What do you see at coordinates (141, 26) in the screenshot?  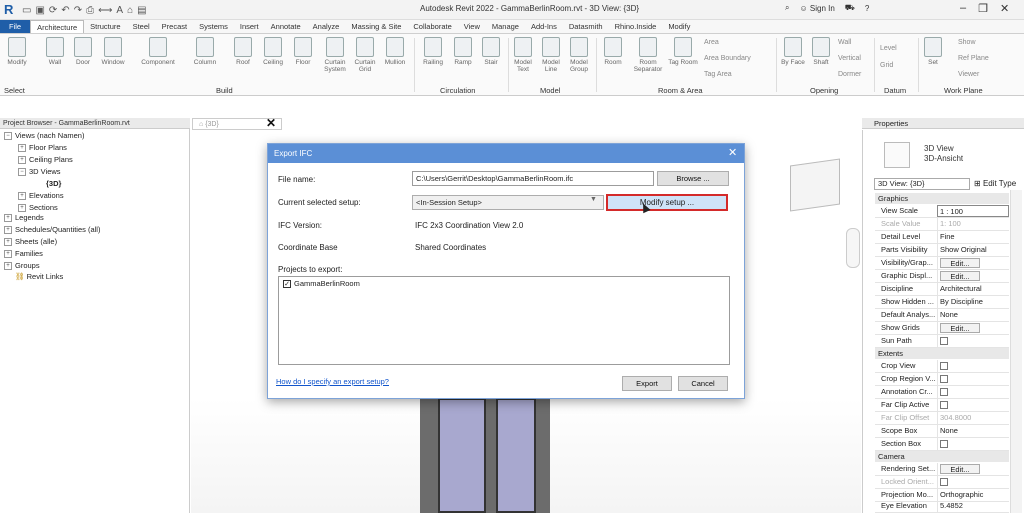 I see `tab-steel: Steel` at bounding box center [141, 26].